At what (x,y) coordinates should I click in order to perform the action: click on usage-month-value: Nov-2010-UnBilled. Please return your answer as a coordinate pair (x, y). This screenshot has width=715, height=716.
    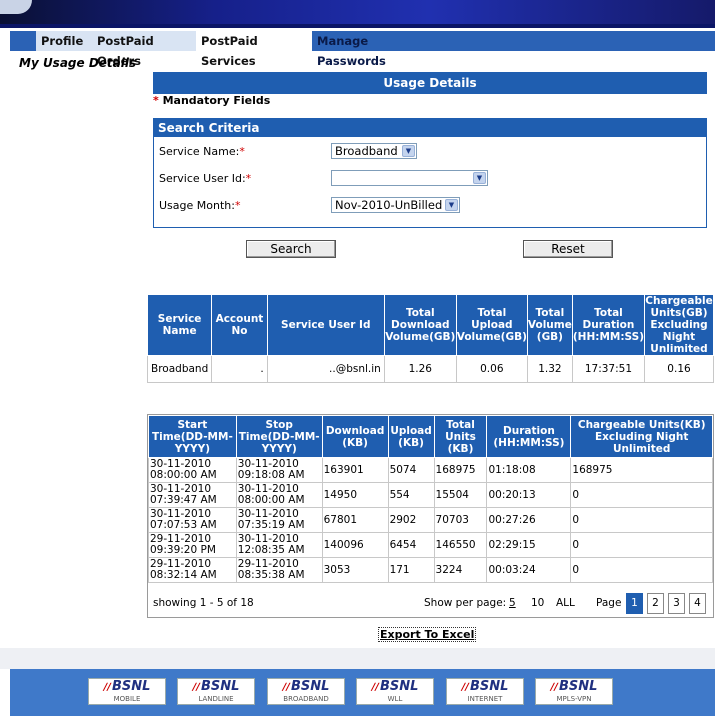
    Looking at the image, I should click on (389, 205).